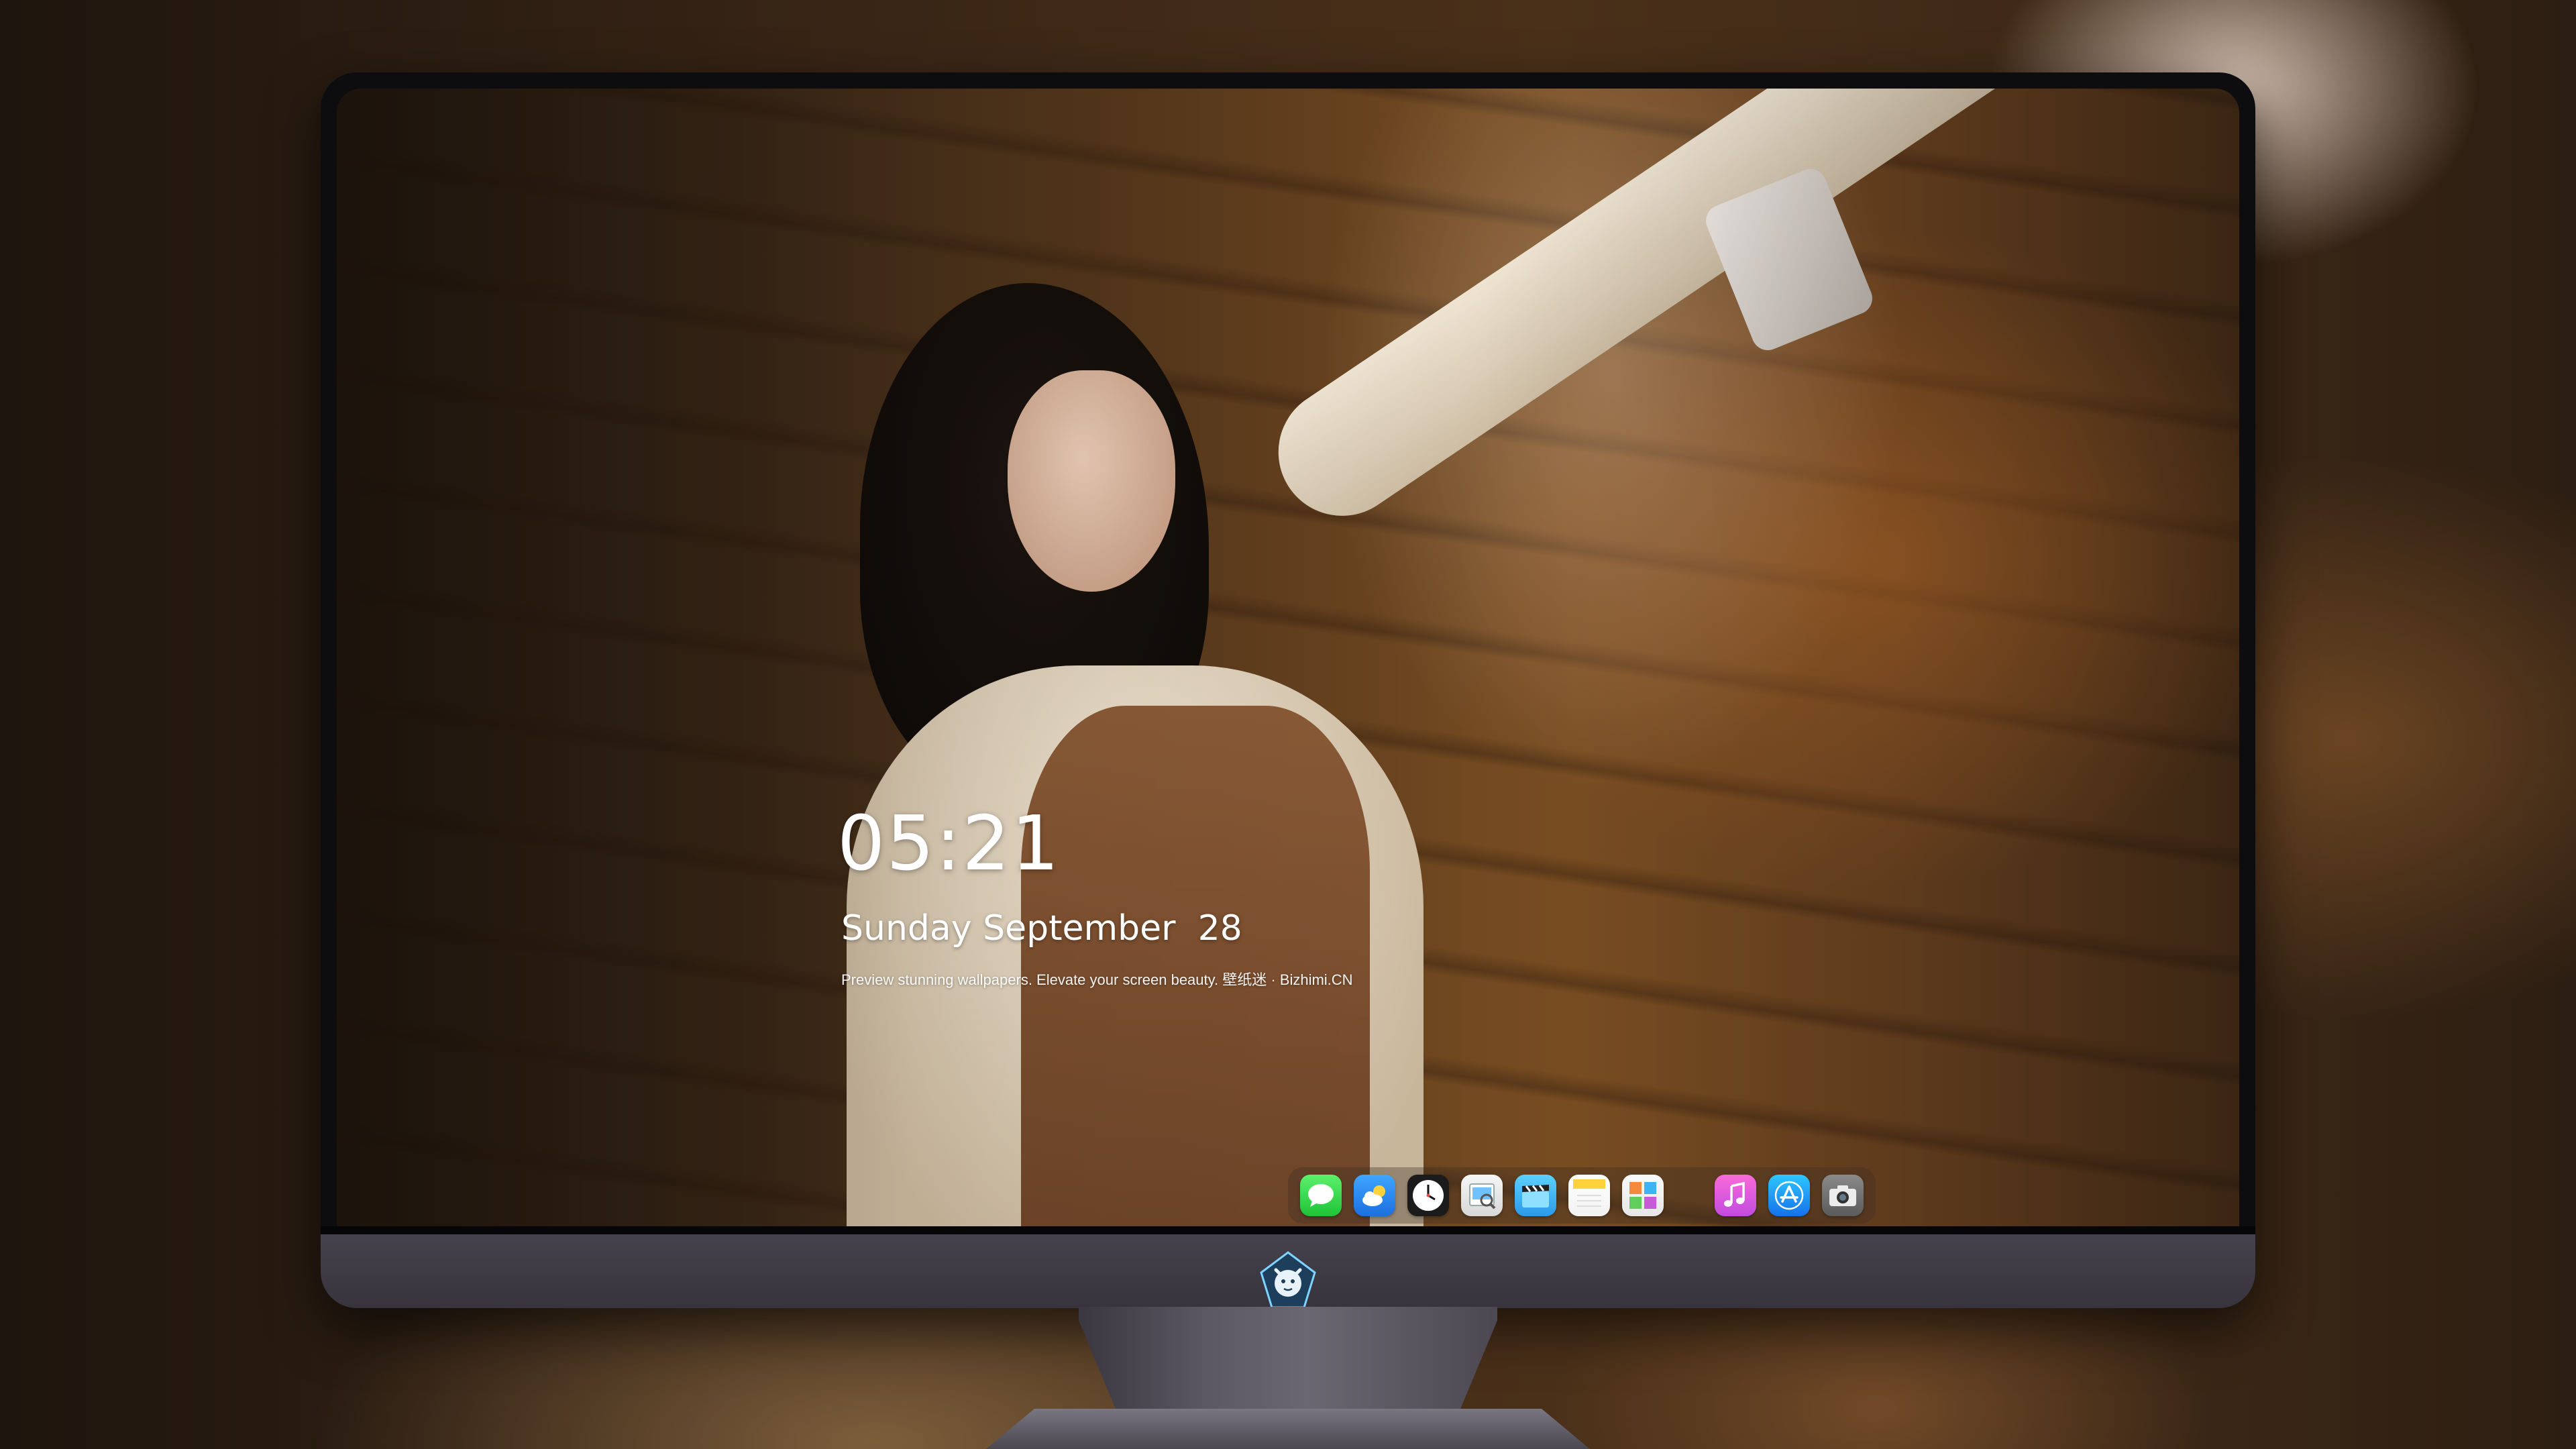 This screenshot has height=1449, width=2576. Describe the element at coordinates (1288, 1429) in the screenshot. I see `monitor-stand-base` at that location.